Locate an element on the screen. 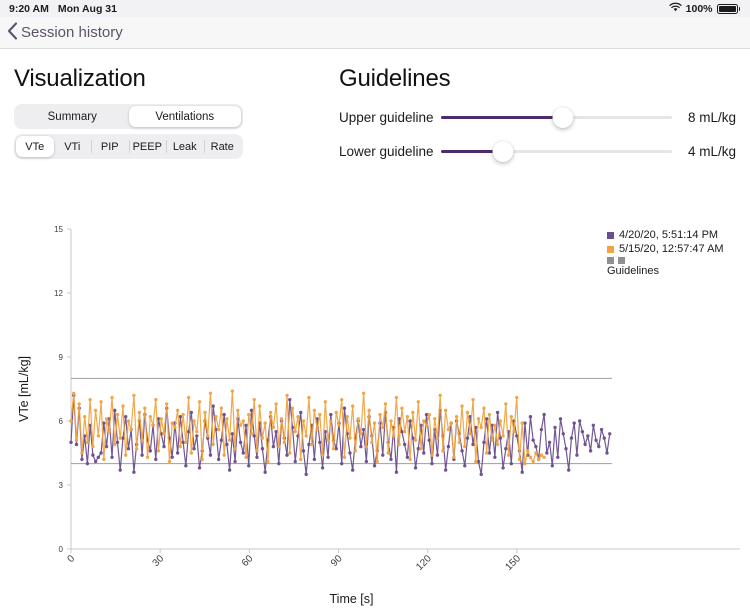 The image size is (750, 612). view-tab-group: Summary Ventilations is located at coordinates (128, 116).